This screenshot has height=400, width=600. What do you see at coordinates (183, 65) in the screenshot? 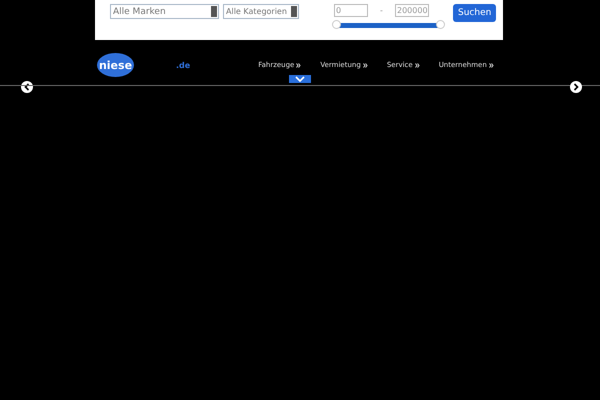
I see `logo-suffix: .de` at bounding box center [183, 65].